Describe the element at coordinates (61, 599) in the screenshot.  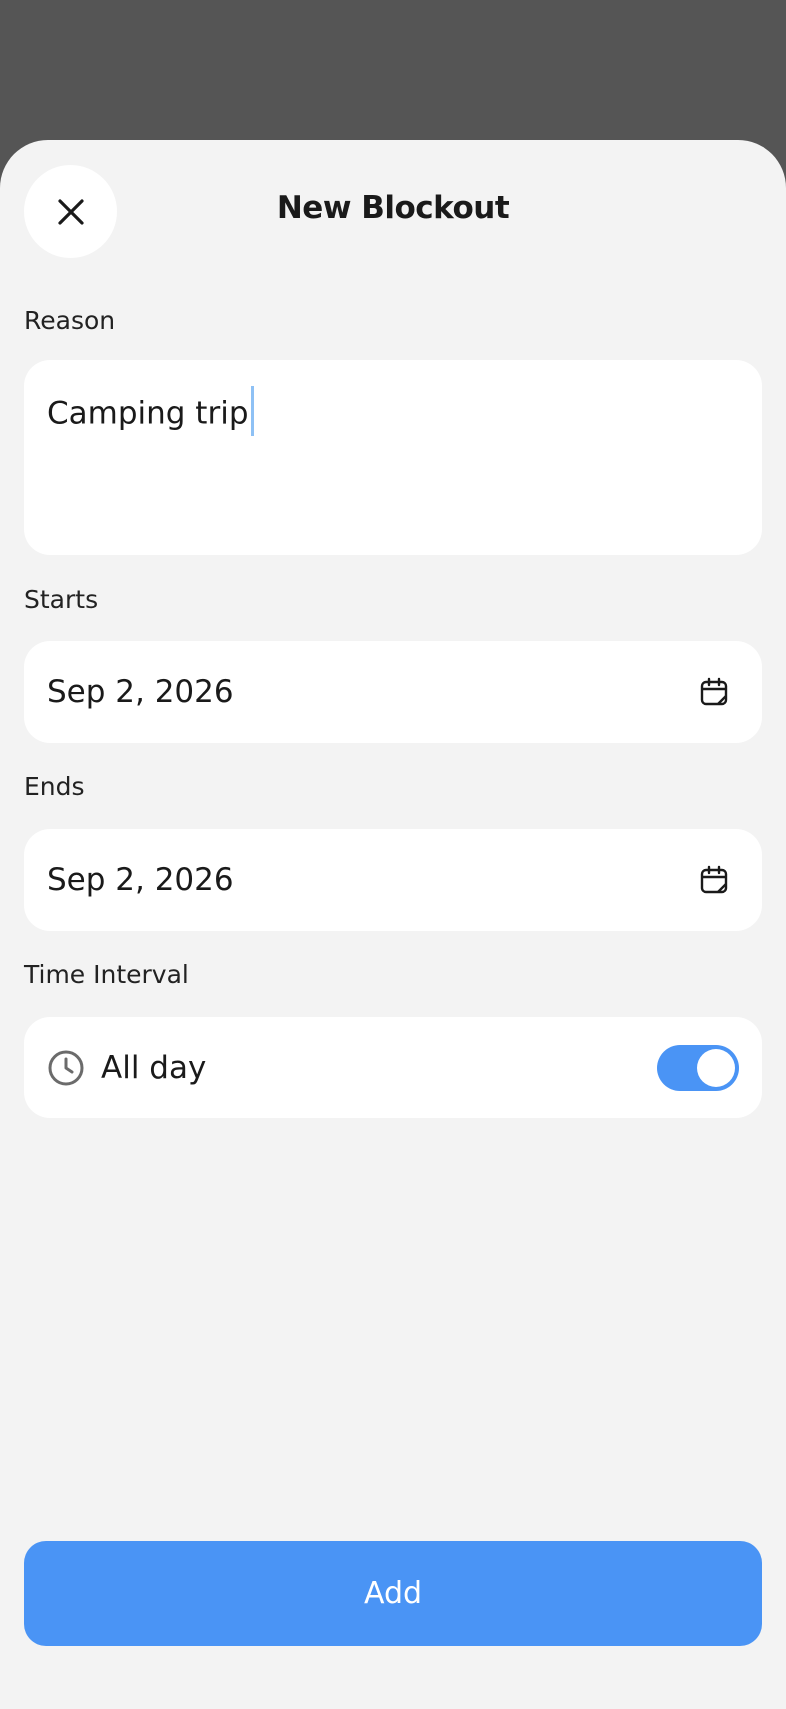
I see `starts-label: Starts` at that location.